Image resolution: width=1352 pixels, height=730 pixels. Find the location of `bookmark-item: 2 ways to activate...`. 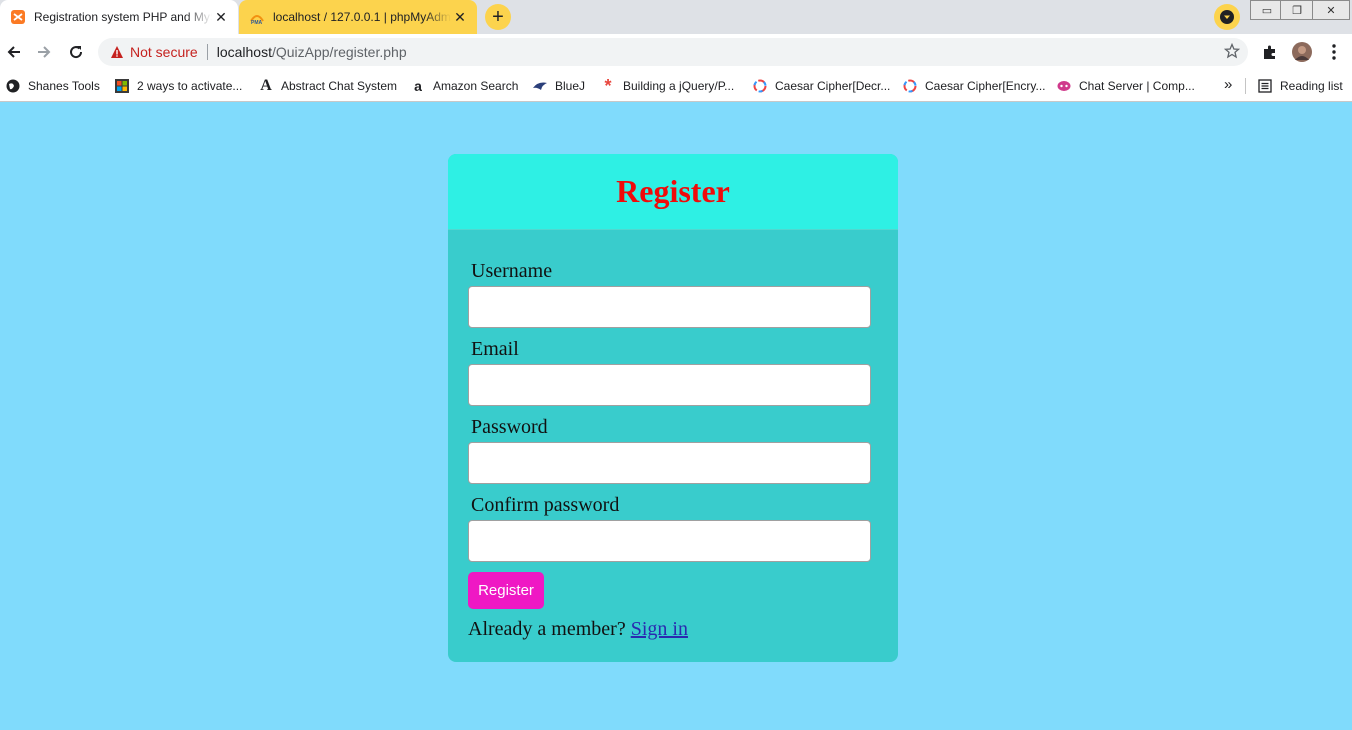

bookmark-item: 2 ways to activate... is located at coordinates (178, 86).